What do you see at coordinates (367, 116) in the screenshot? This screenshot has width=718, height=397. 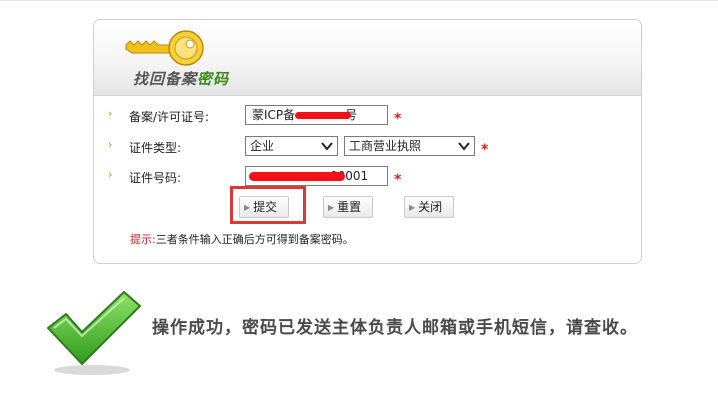 I see `icp-row: › 备案/许可证号: 蒙ICP备号 *` at bounding box center [367, 116].